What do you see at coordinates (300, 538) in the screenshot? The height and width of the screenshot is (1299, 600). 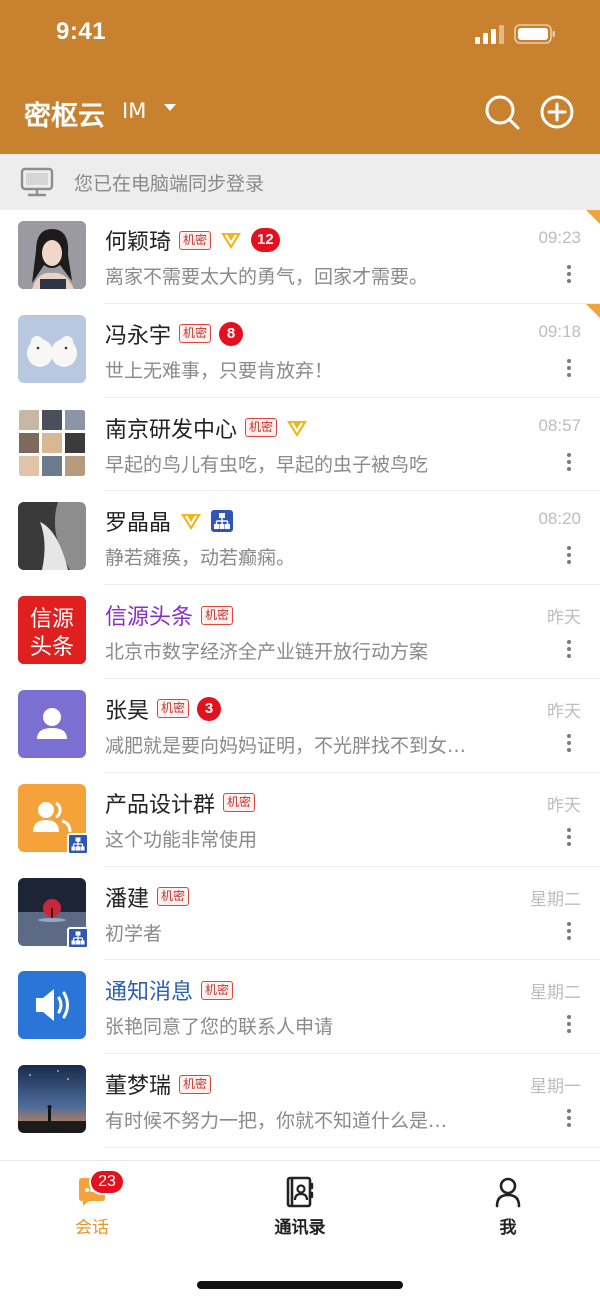 I see `conversation-row: 罗晶晶 静若瘫痪，动若癫痫。 08:20` at bounding box center [300, 538].